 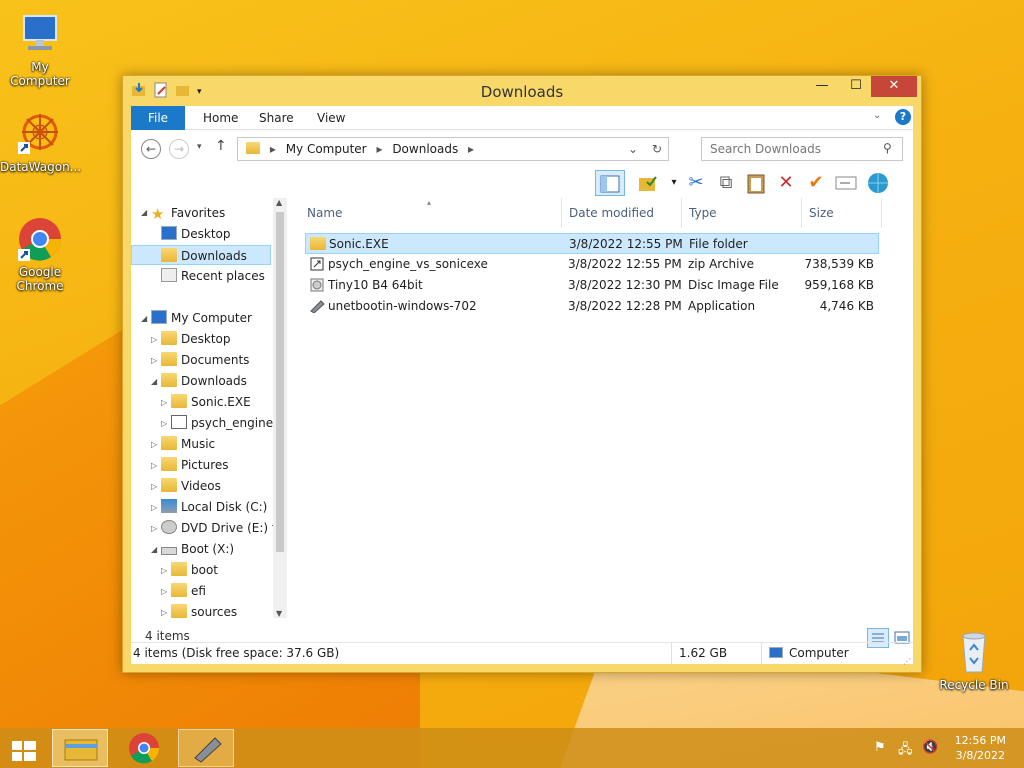 I want to click on table-row: Sonic.EXE 3/8/2022 12:55 PM File folder, so click(x=592, y=243).